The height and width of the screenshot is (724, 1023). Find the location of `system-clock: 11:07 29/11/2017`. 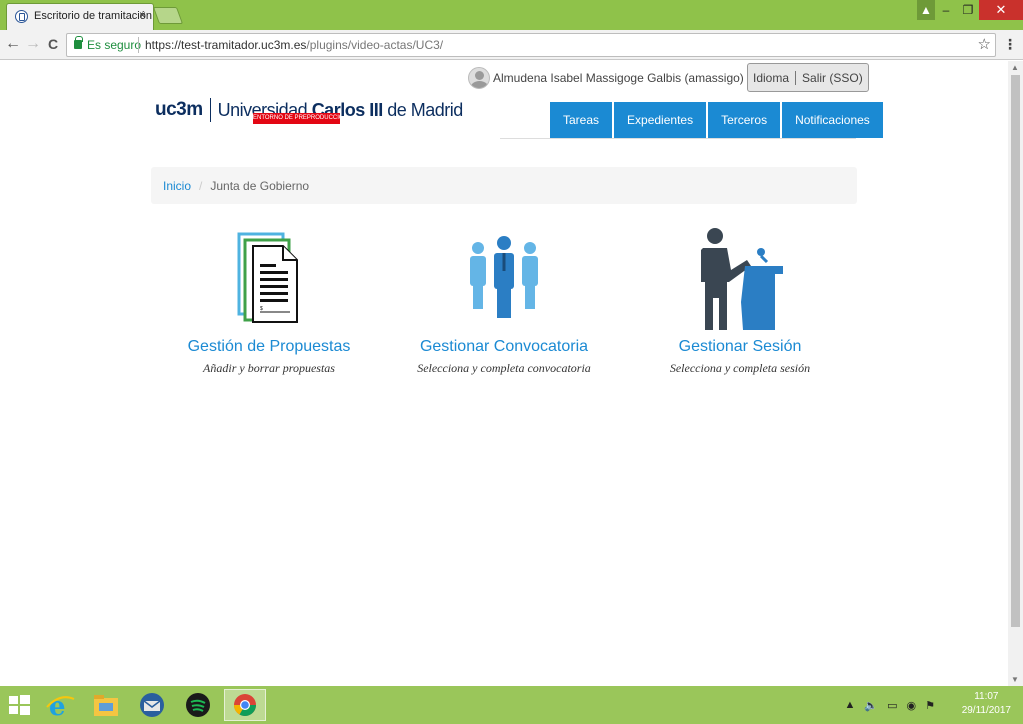

system-clock: 11:07 29/11/2017 is located at coordinates (986, 704).